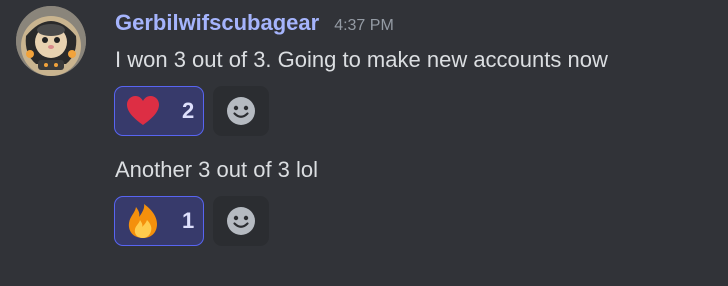 This screenshot has width=728, height=286. What do you see at coordinates (364, 25) in the screenshot?
I see `timestamp: 4:37 PM` at bounding box center [364, 25].